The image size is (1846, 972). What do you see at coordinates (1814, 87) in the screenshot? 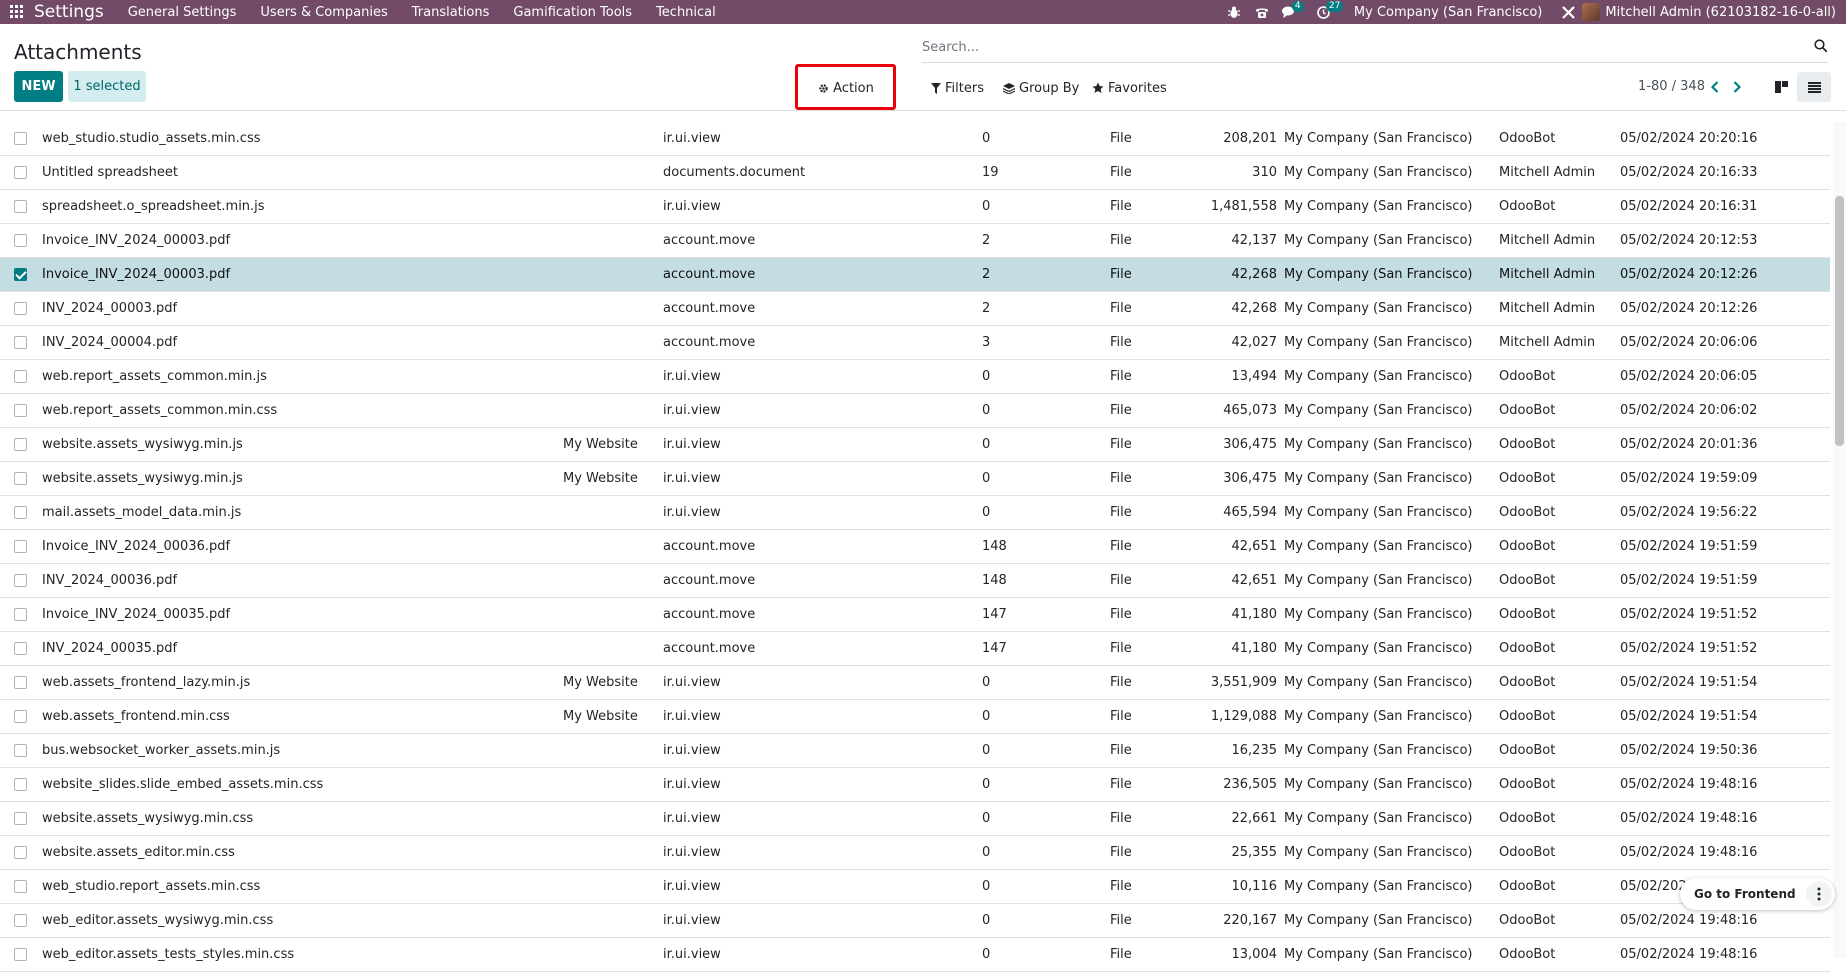
I see `list-view-icon` at bounding box center [1814, 87].